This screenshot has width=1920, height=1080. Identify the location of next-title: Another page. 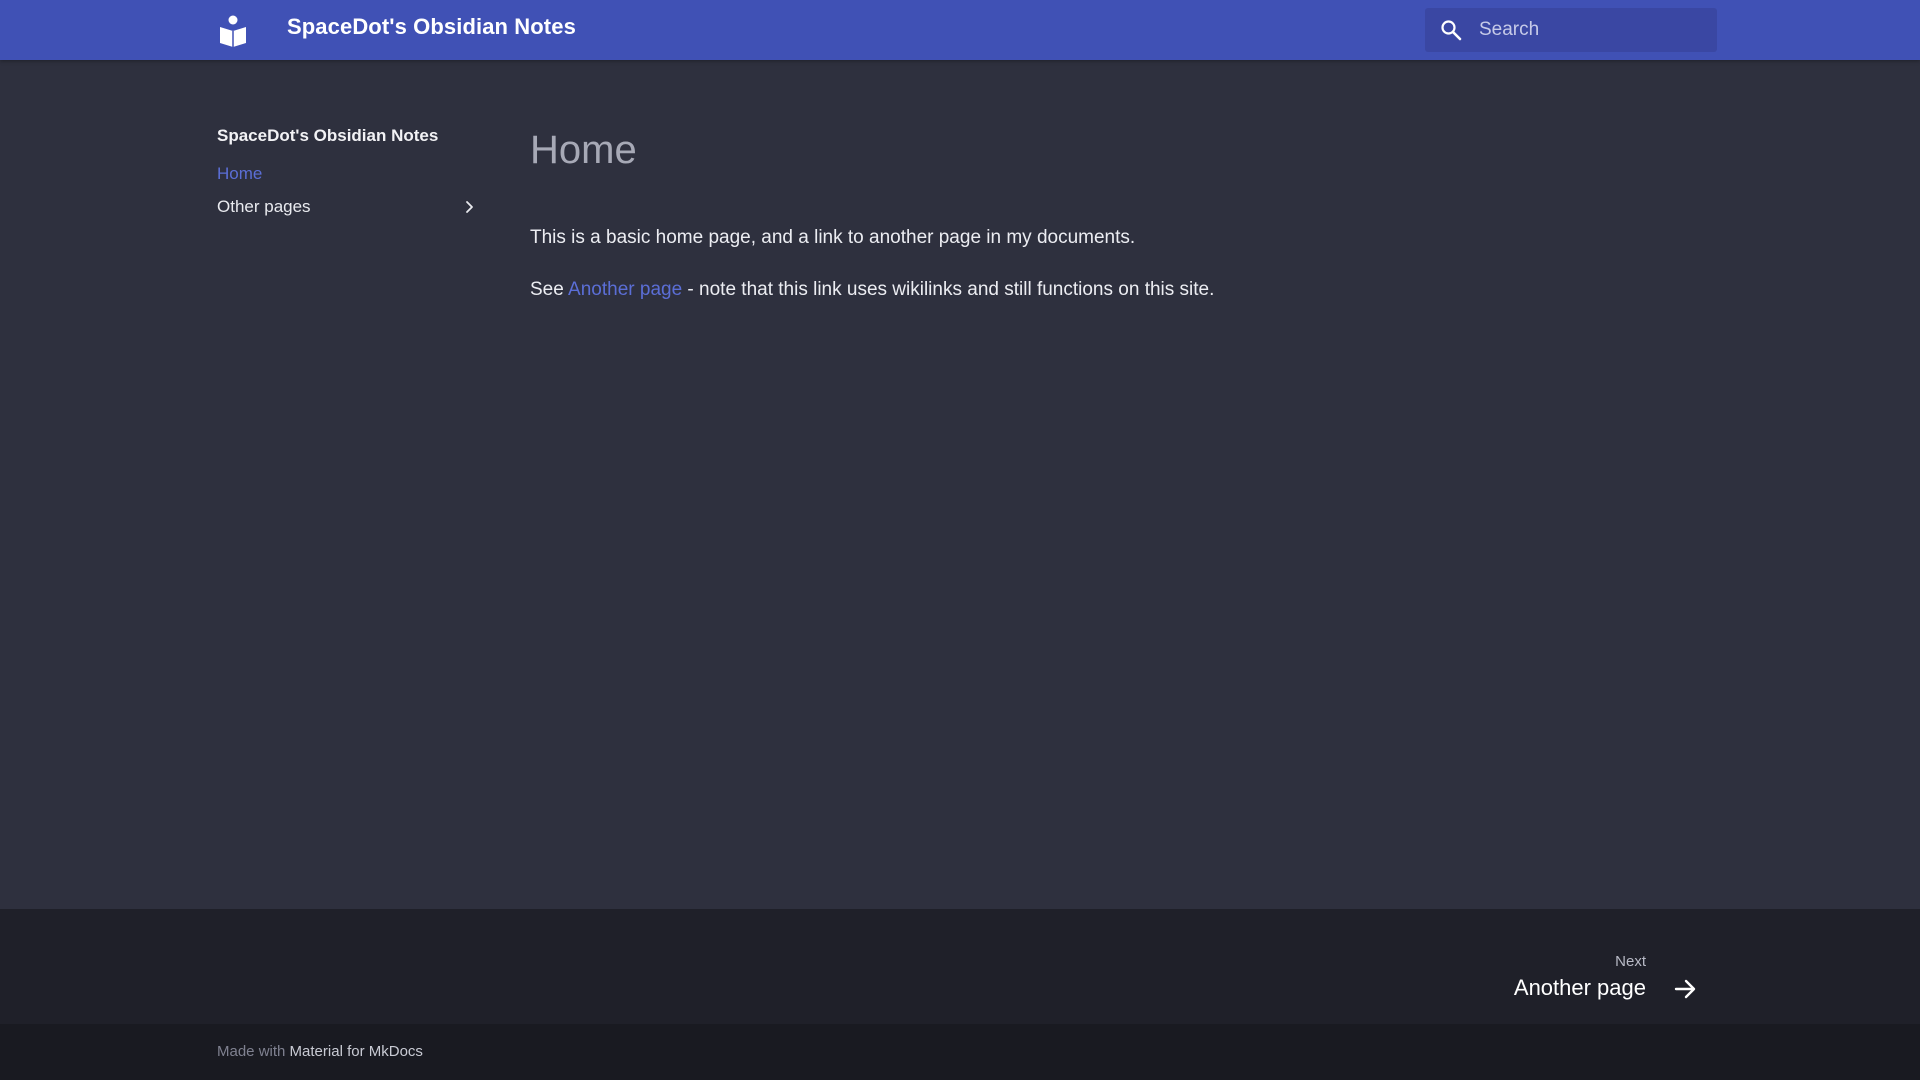
(1579, 987).